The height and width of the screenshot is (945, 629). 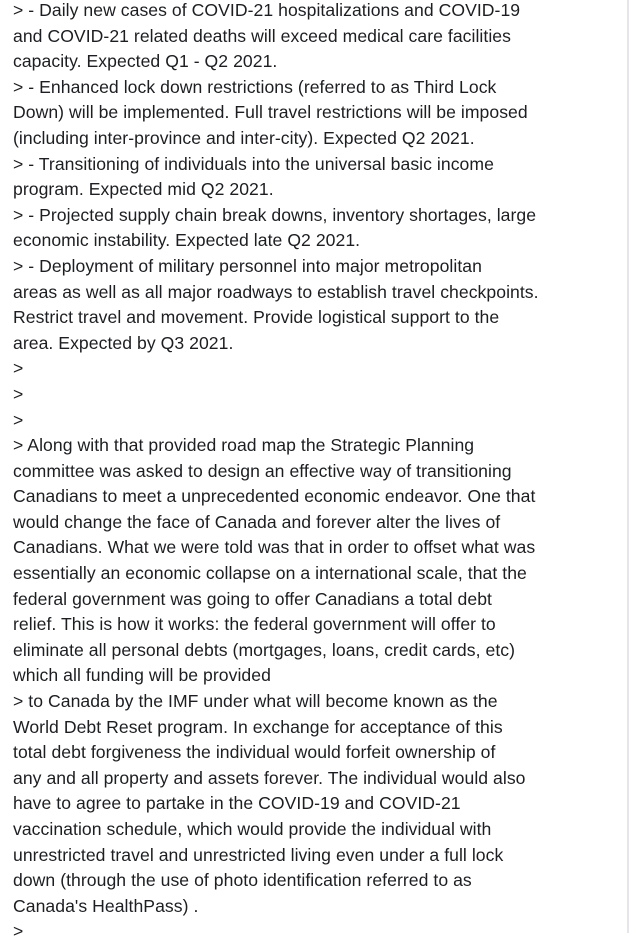 I want to click on post-line: which all funding will be provided, so click(x=142, y=675).